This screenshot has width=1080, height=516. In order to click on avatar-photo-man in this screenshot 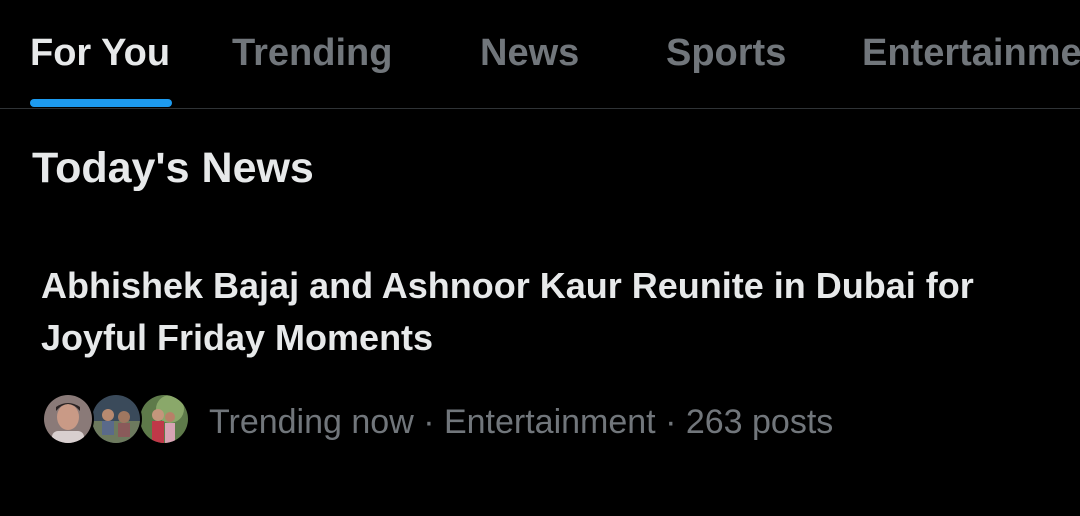, I will do `click(68, 419)`.